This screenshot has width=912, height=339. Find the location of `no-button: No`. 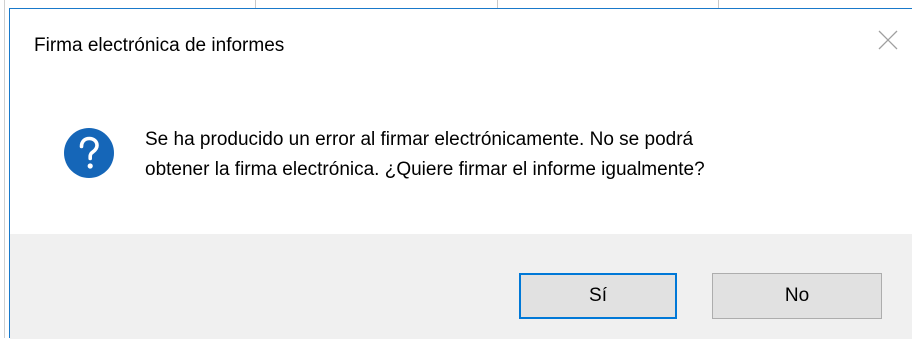

no-button: No is located at coordinates (797, 296).